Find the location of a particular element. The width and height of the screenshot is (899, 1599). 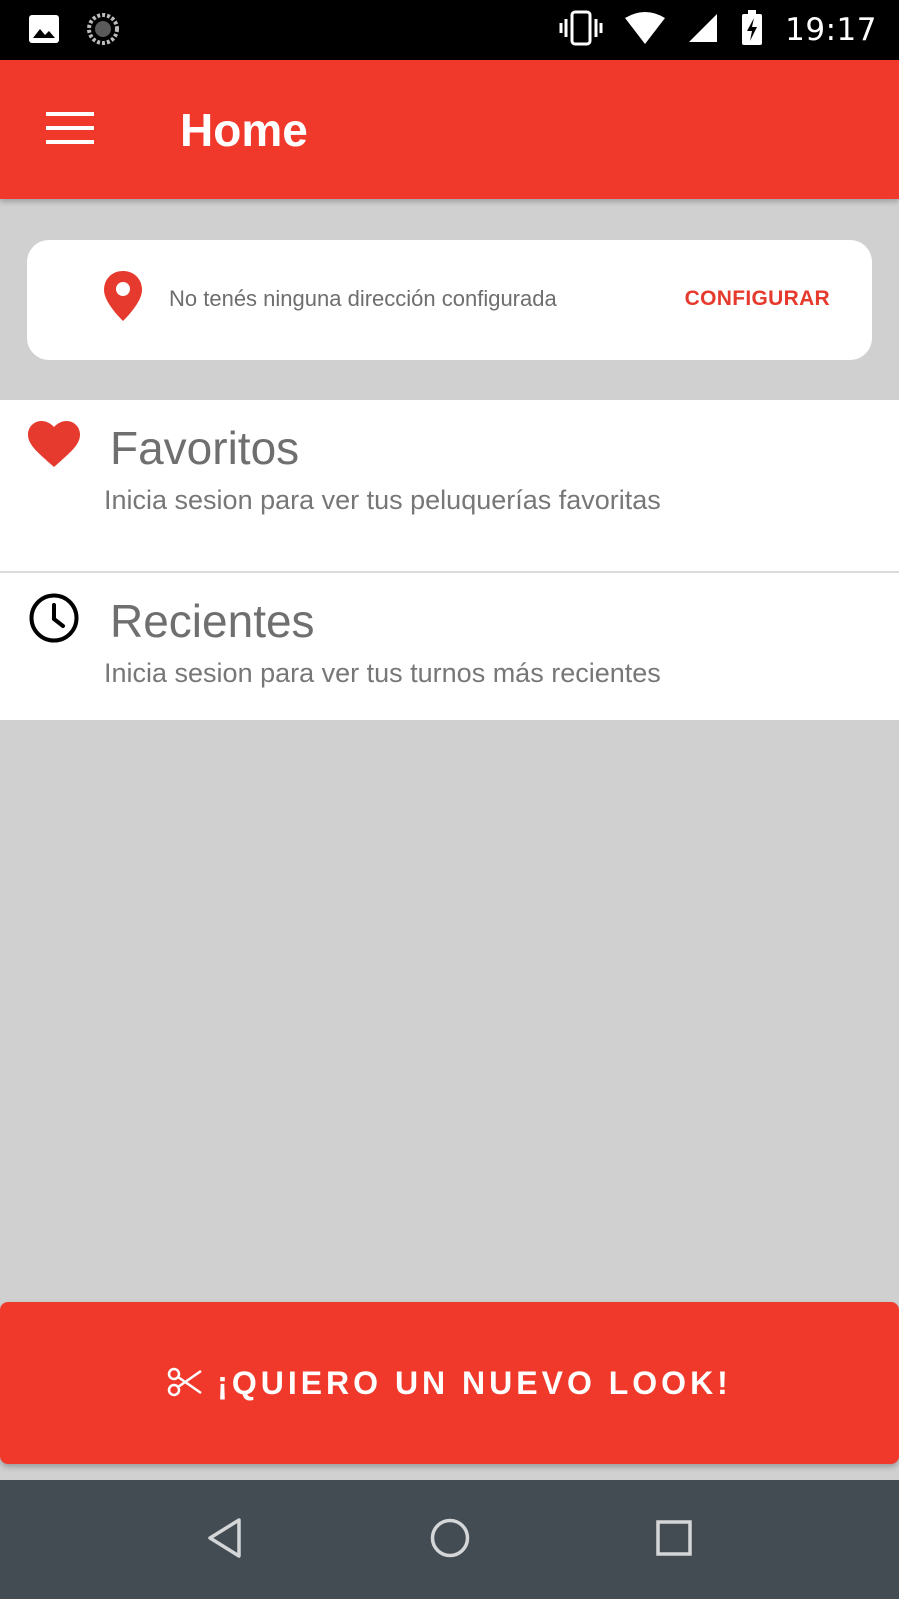

recents-button is located at coordinates (674, 1540).